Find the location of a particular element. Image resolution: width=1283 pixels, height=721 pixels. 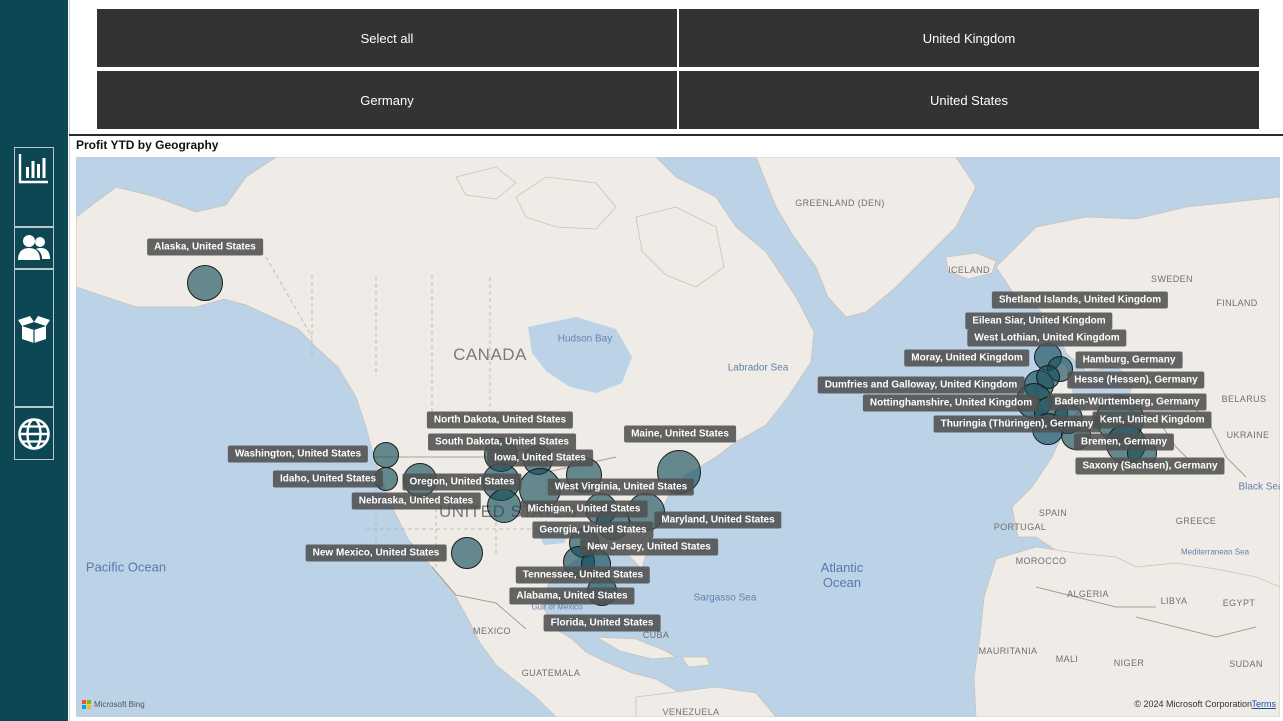

label-washington: Washington, United States is located at coordinates (298, 454).